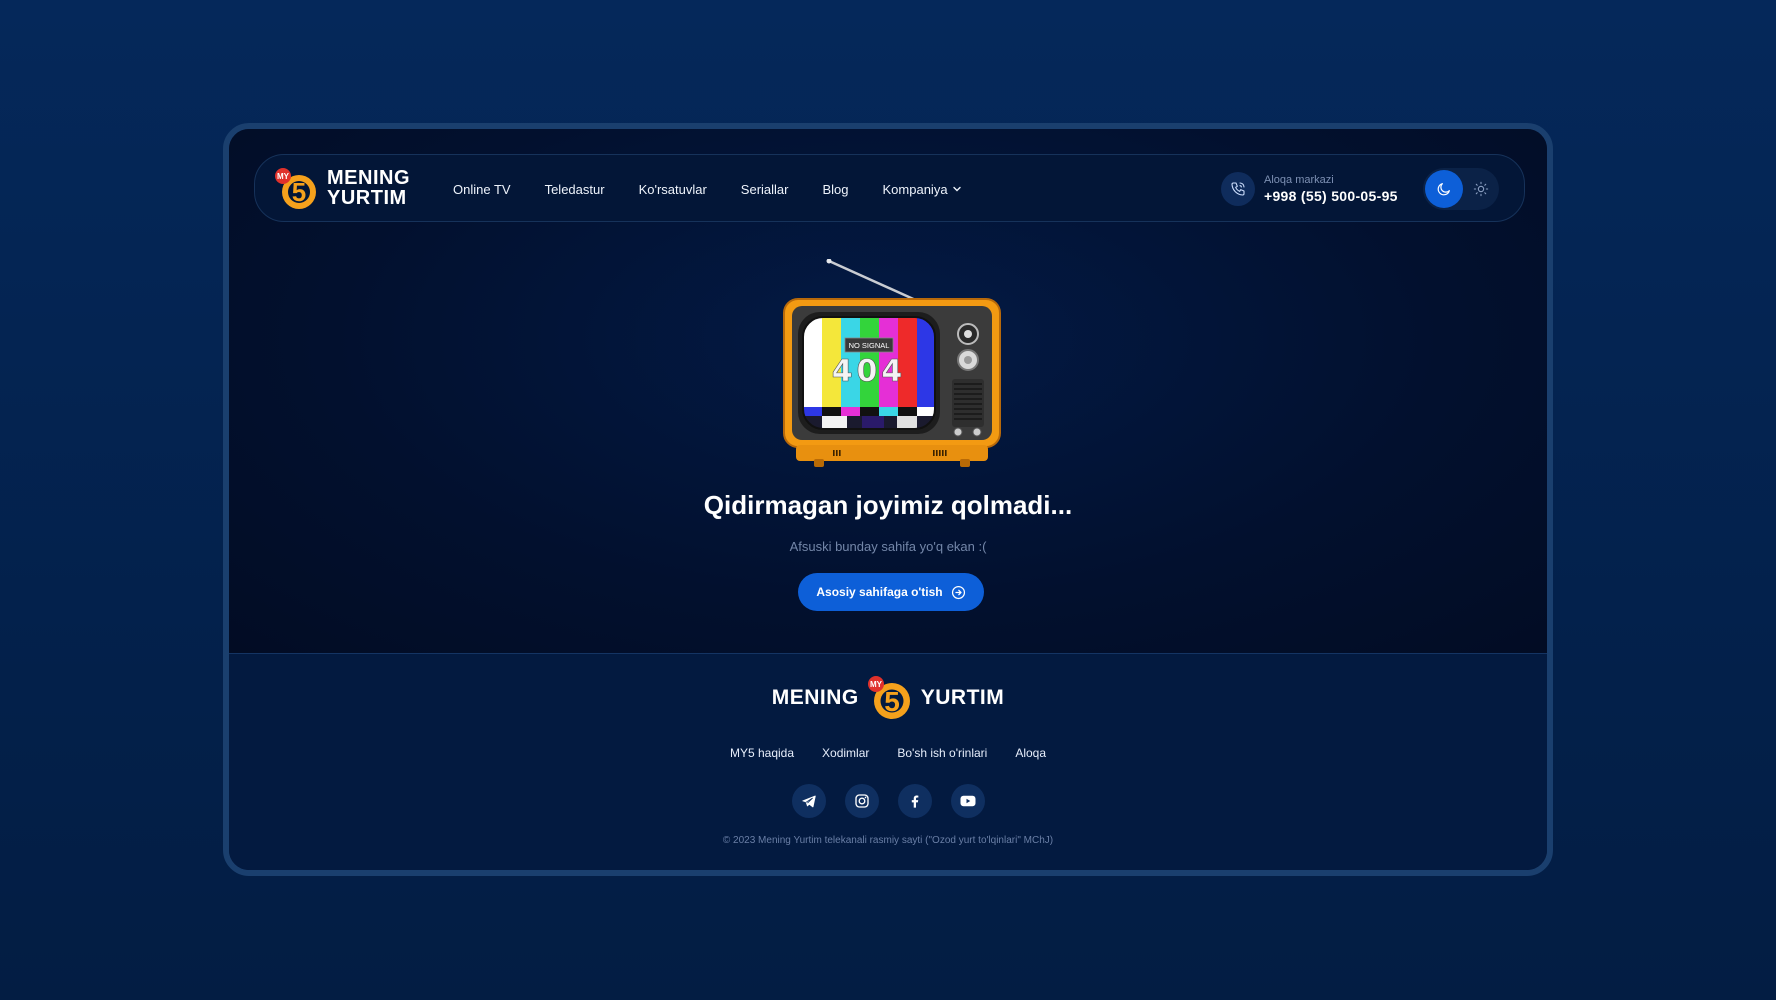 This screenshot has width=1776, height=1000. Describe the element at coordinates (915, 189) in the screenshot. I see `nav-item-kompaniya-label: Kompaniya` at that location.